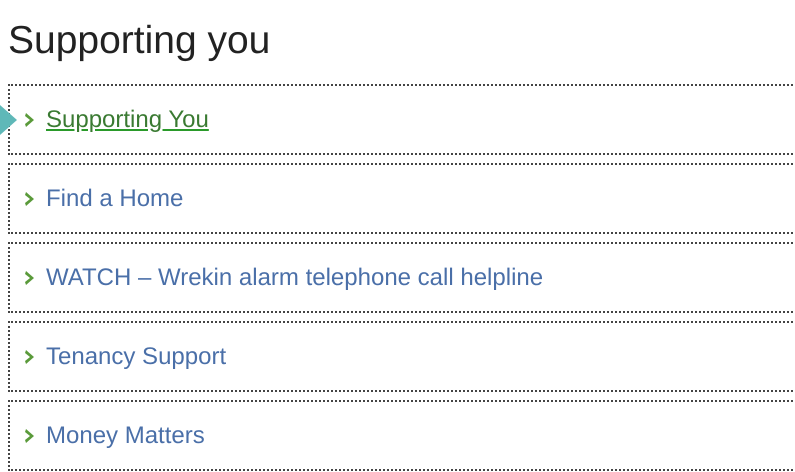  Describe the element at coordinates (125, 436) in the screenshot. I see `menu-link: Money Matters` at that location.